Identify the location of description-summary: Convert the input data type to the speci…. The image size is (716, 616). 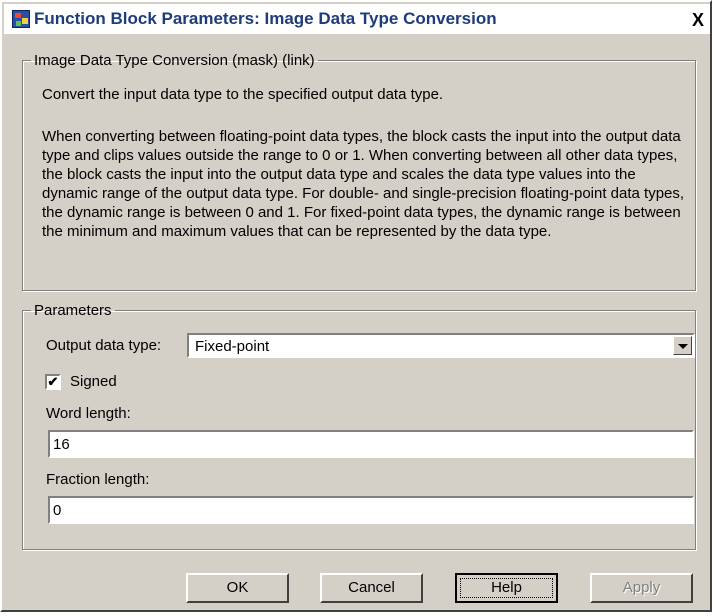
(243, 94).